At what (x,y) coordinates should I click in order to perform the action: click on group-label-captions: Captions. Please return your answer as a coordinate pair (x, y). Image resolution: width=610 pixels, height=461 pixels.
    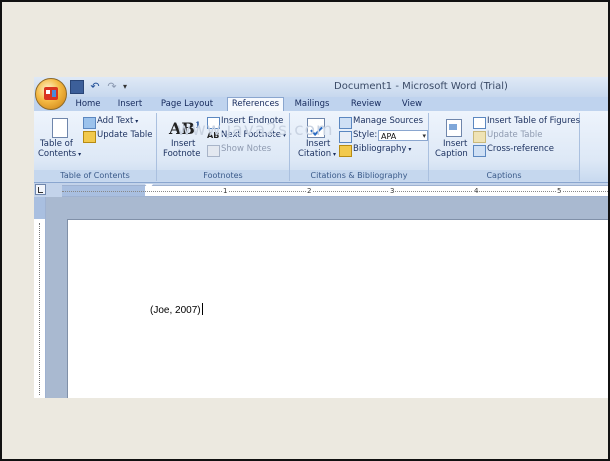
    Looking at the image, I should click on (504, 175).